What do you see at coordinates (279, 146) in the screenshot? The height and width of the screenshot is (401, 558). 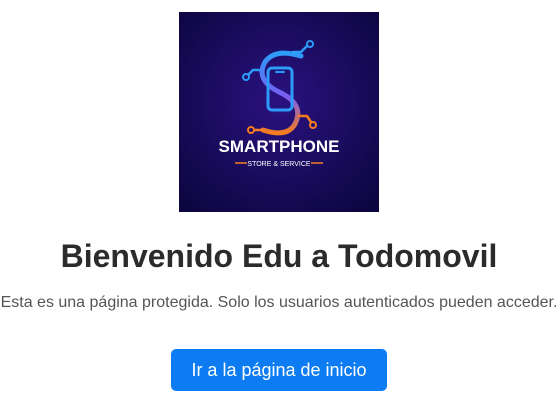 I see `logo-brand-name: SMARTPHONE` at bounding box center [279, 146].